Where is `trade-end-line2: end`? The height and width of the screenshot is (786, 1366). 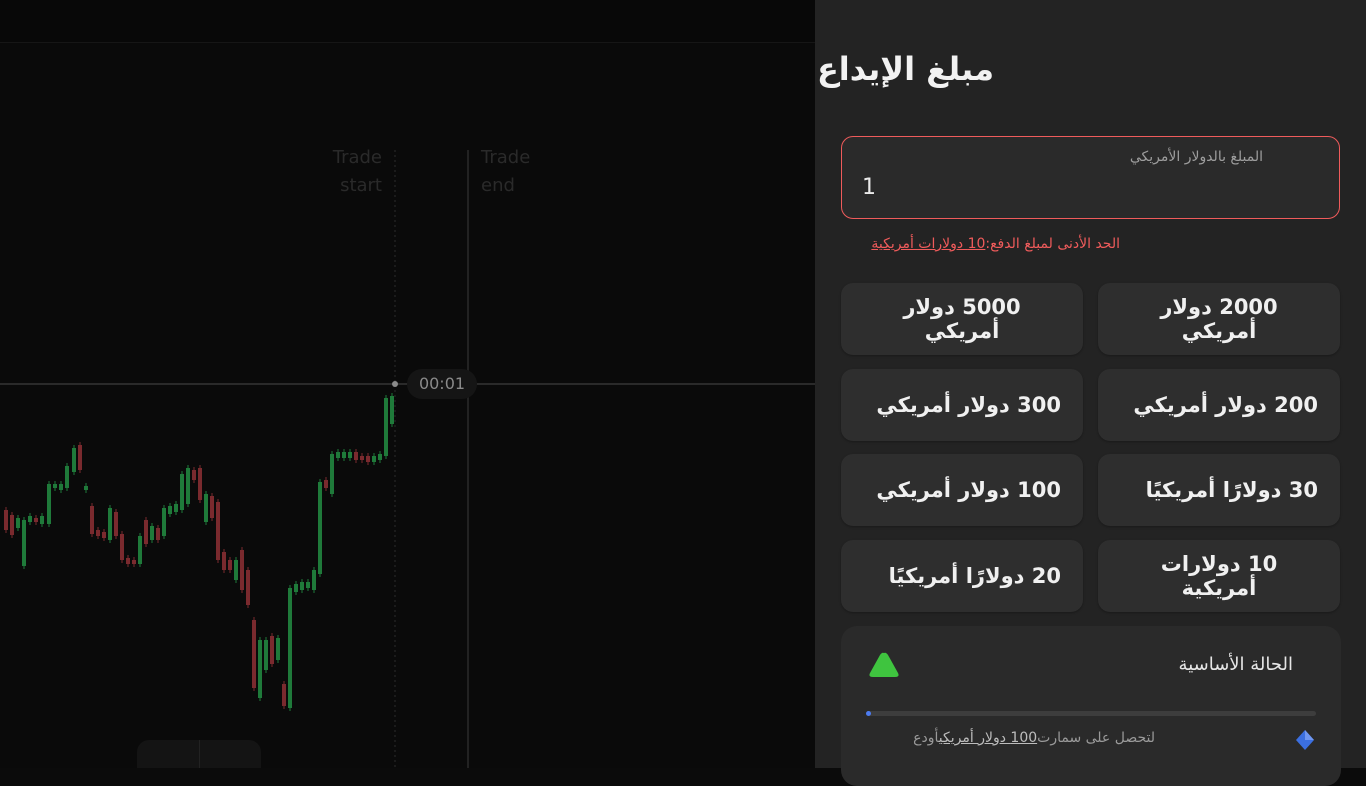 trade-end-line2: end is located at coordinates (498, 185).